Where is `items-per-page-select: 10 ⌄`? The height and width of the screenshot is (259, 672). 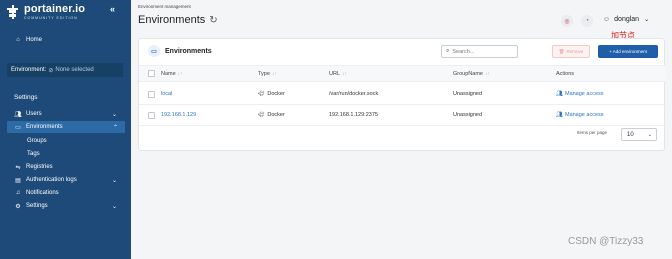
items-per-page-select: 10 ⌄ is located at coordinates (639, 134).